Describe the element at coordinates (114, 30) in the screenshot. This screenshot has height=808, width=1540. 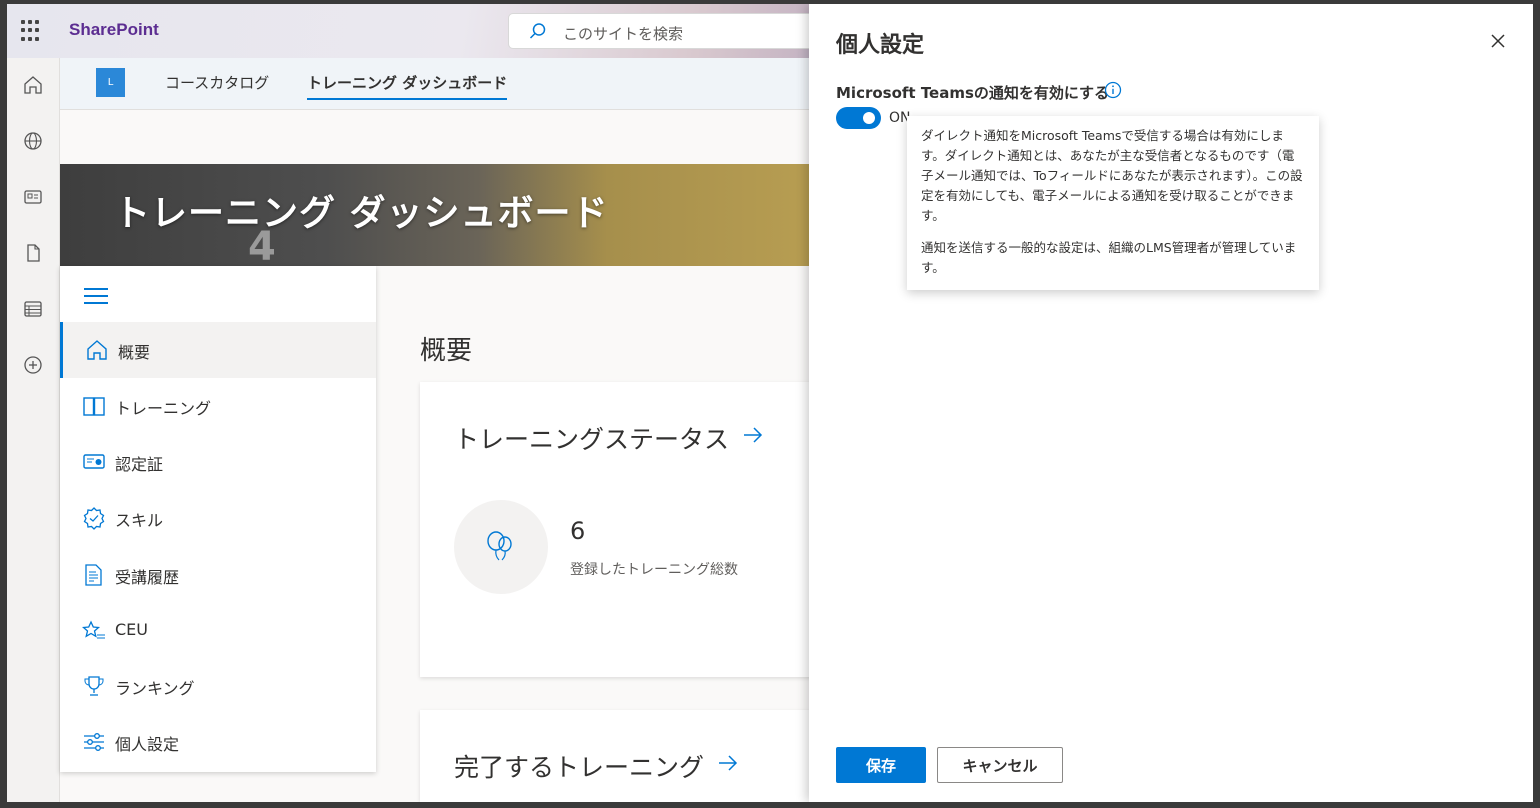
I see `sharepoint-brand: SharePoint` at that location.